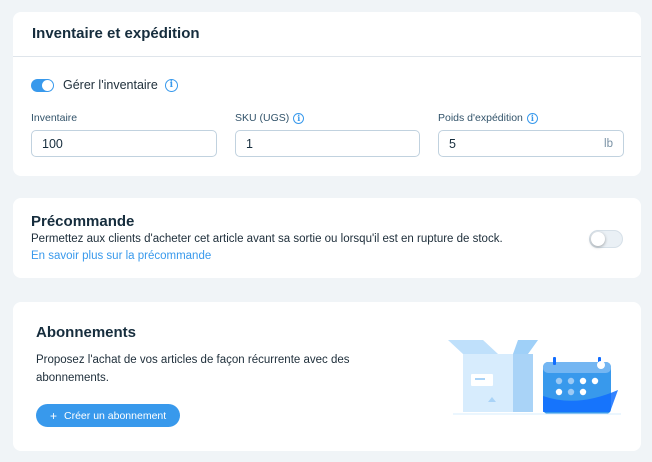  Describe the element at coordinates (327, 143) in the screenshot. I see `sku-input: 1` at that location.